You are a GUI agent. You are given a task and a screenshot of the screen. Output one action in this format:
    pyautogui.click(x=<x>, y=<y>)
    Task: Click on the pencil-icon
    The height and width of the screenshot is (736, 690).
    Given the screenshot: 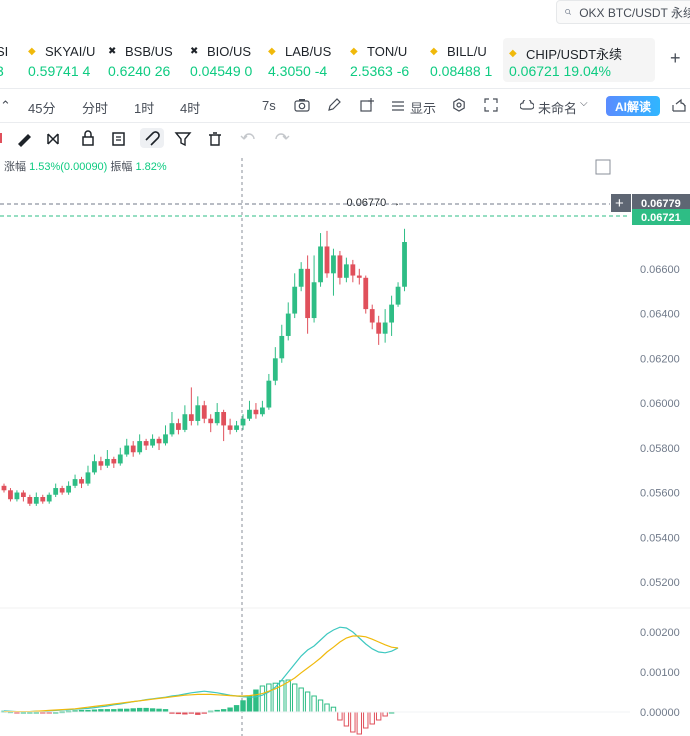 What is the action you would take?
    pyautogui.click(x=334, y=105)
    